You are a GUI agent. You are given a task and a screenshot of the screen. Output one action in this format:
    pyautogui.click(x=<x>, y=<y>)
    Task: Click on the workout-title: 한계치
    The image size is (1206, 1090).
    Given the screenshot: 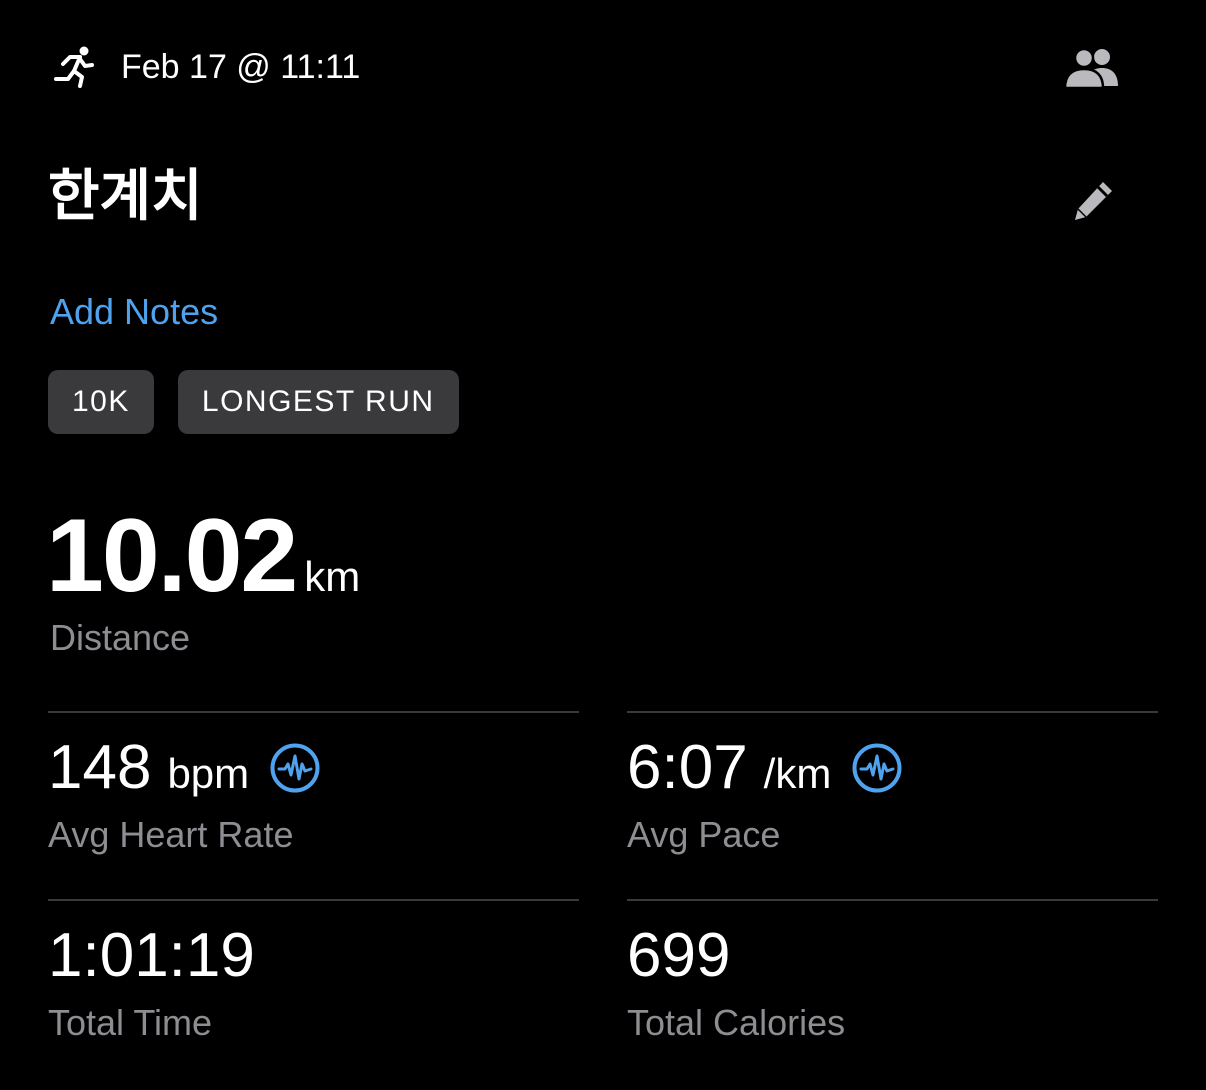 What is the action you would take?
    pyautogui.click(x=125, y=196)
    